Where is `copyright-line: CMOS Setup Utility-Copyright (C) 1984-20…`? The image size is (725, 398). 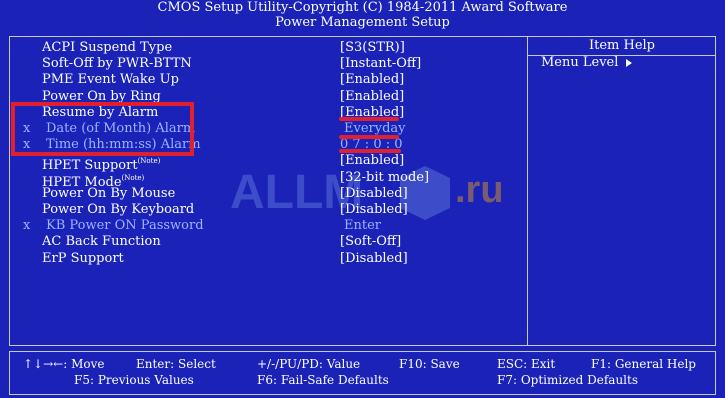
copyright-line: CMOS Setup Utility-Copyright (C) 1984-20… is located at coordinates (362, 7).